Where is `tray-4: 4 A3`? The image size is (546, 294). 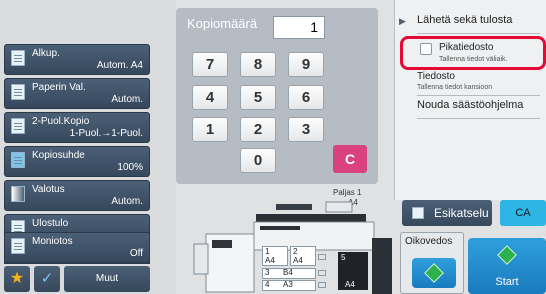
tray-4: 4 A3 is located at coordinates (289, 285).